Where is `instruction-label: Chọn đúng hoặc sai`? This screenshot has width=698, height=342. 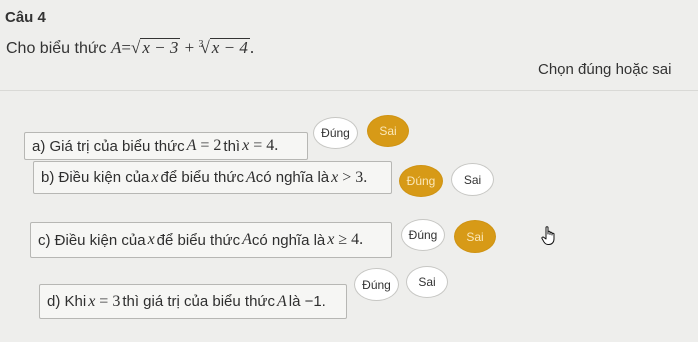 instruction-label: Chọn đúng hoặc sai is located at coordinates (605, 69).